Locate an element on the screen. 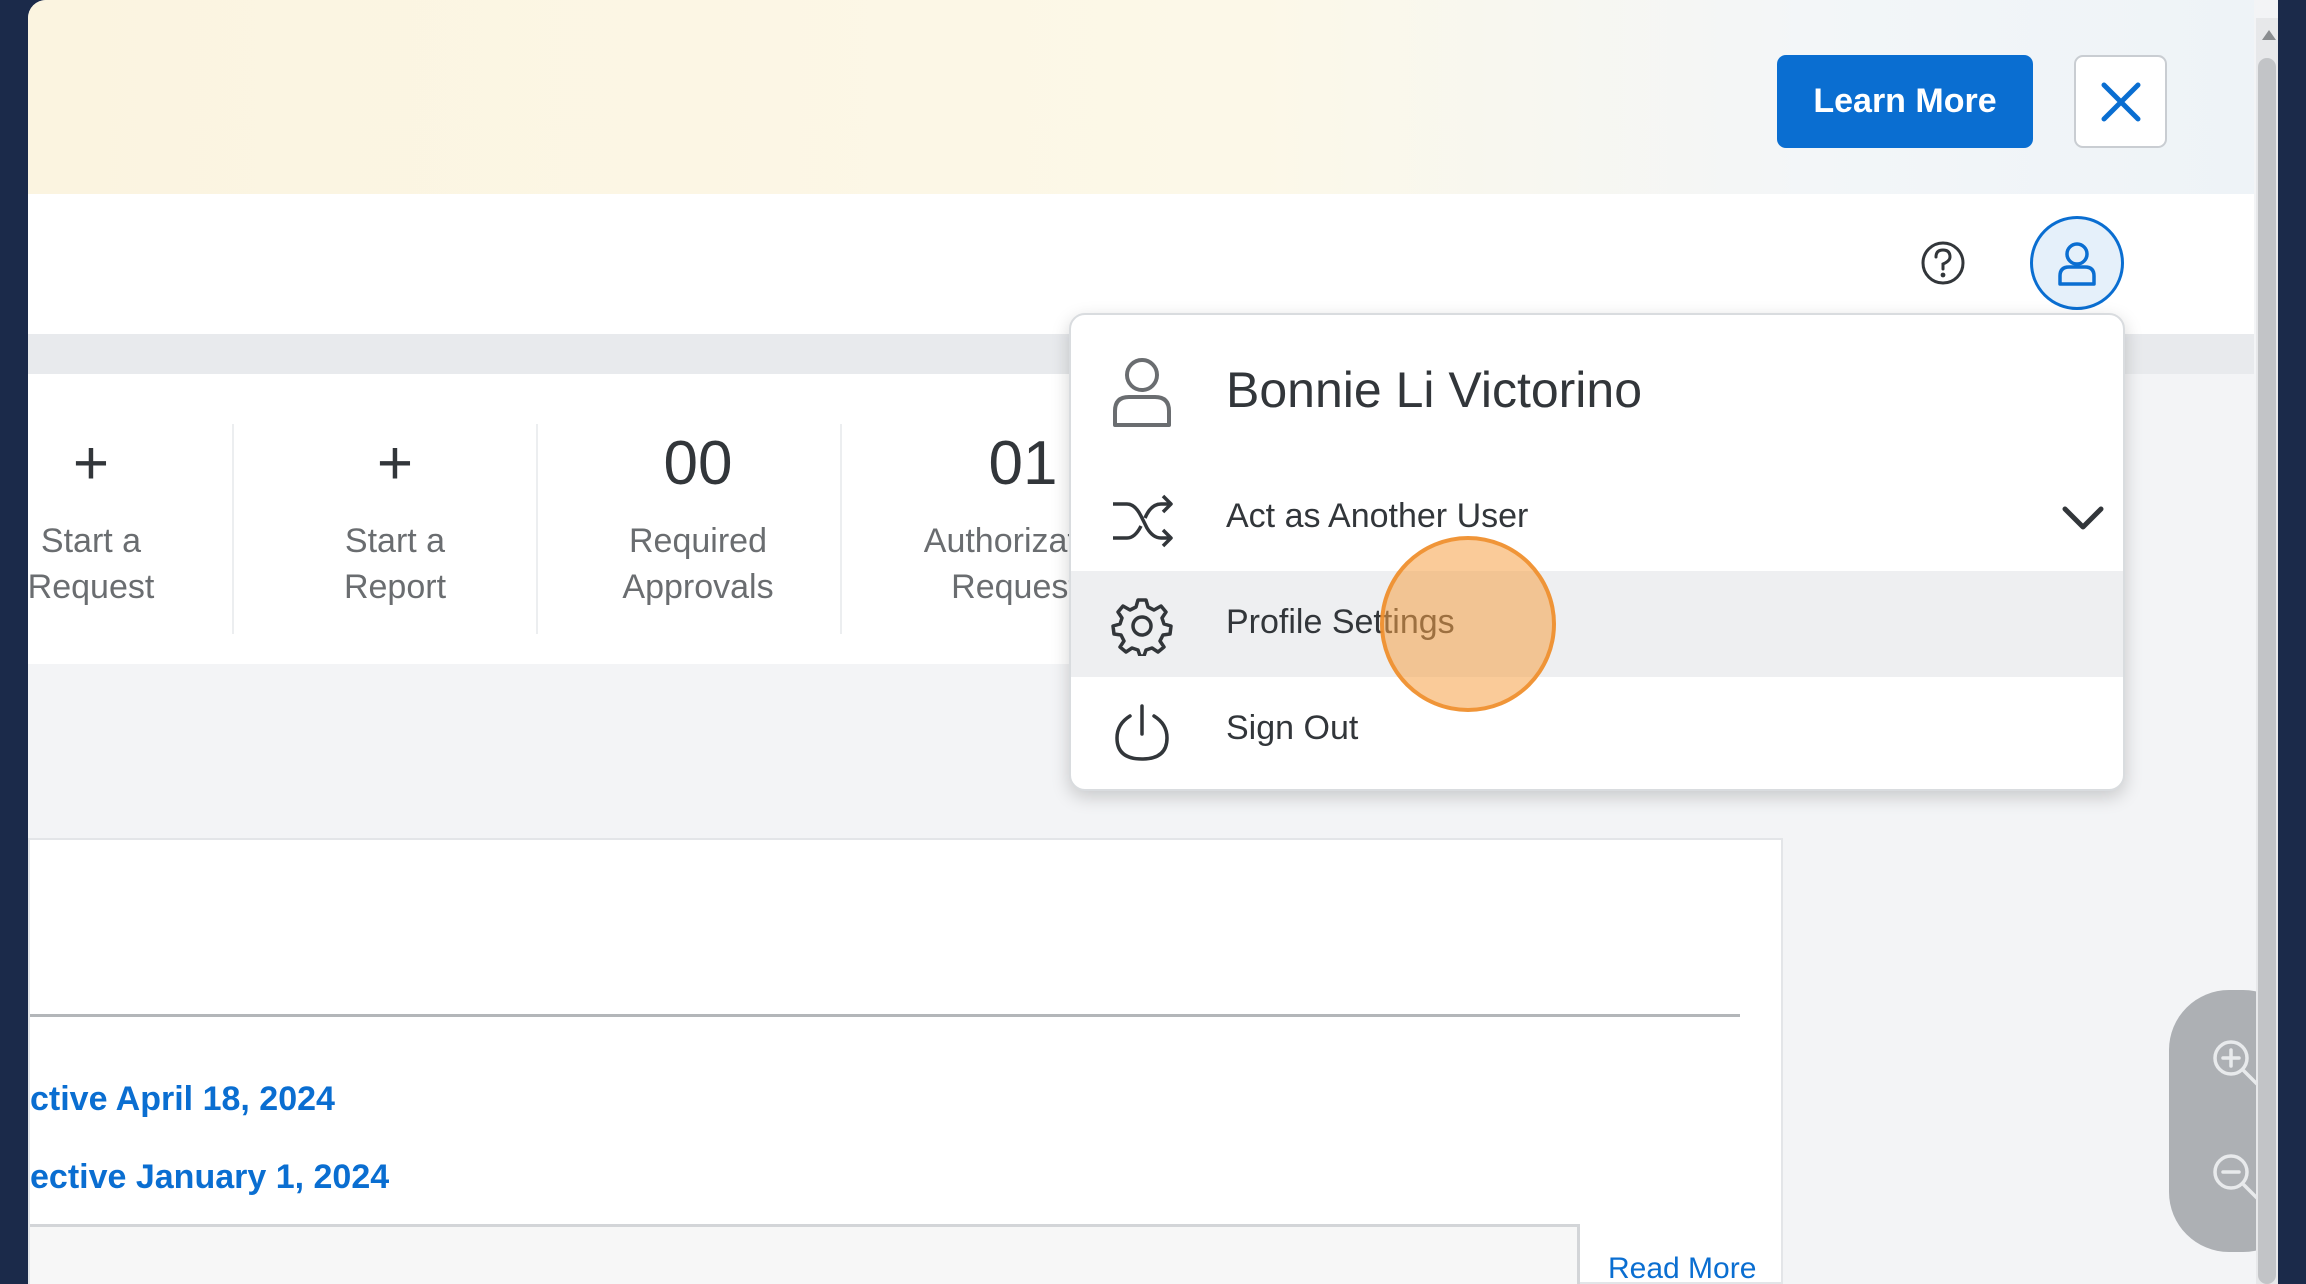 The height and width of the screenshot is (1284, 2306). card-content-box is located at coordinates (805, 1254).